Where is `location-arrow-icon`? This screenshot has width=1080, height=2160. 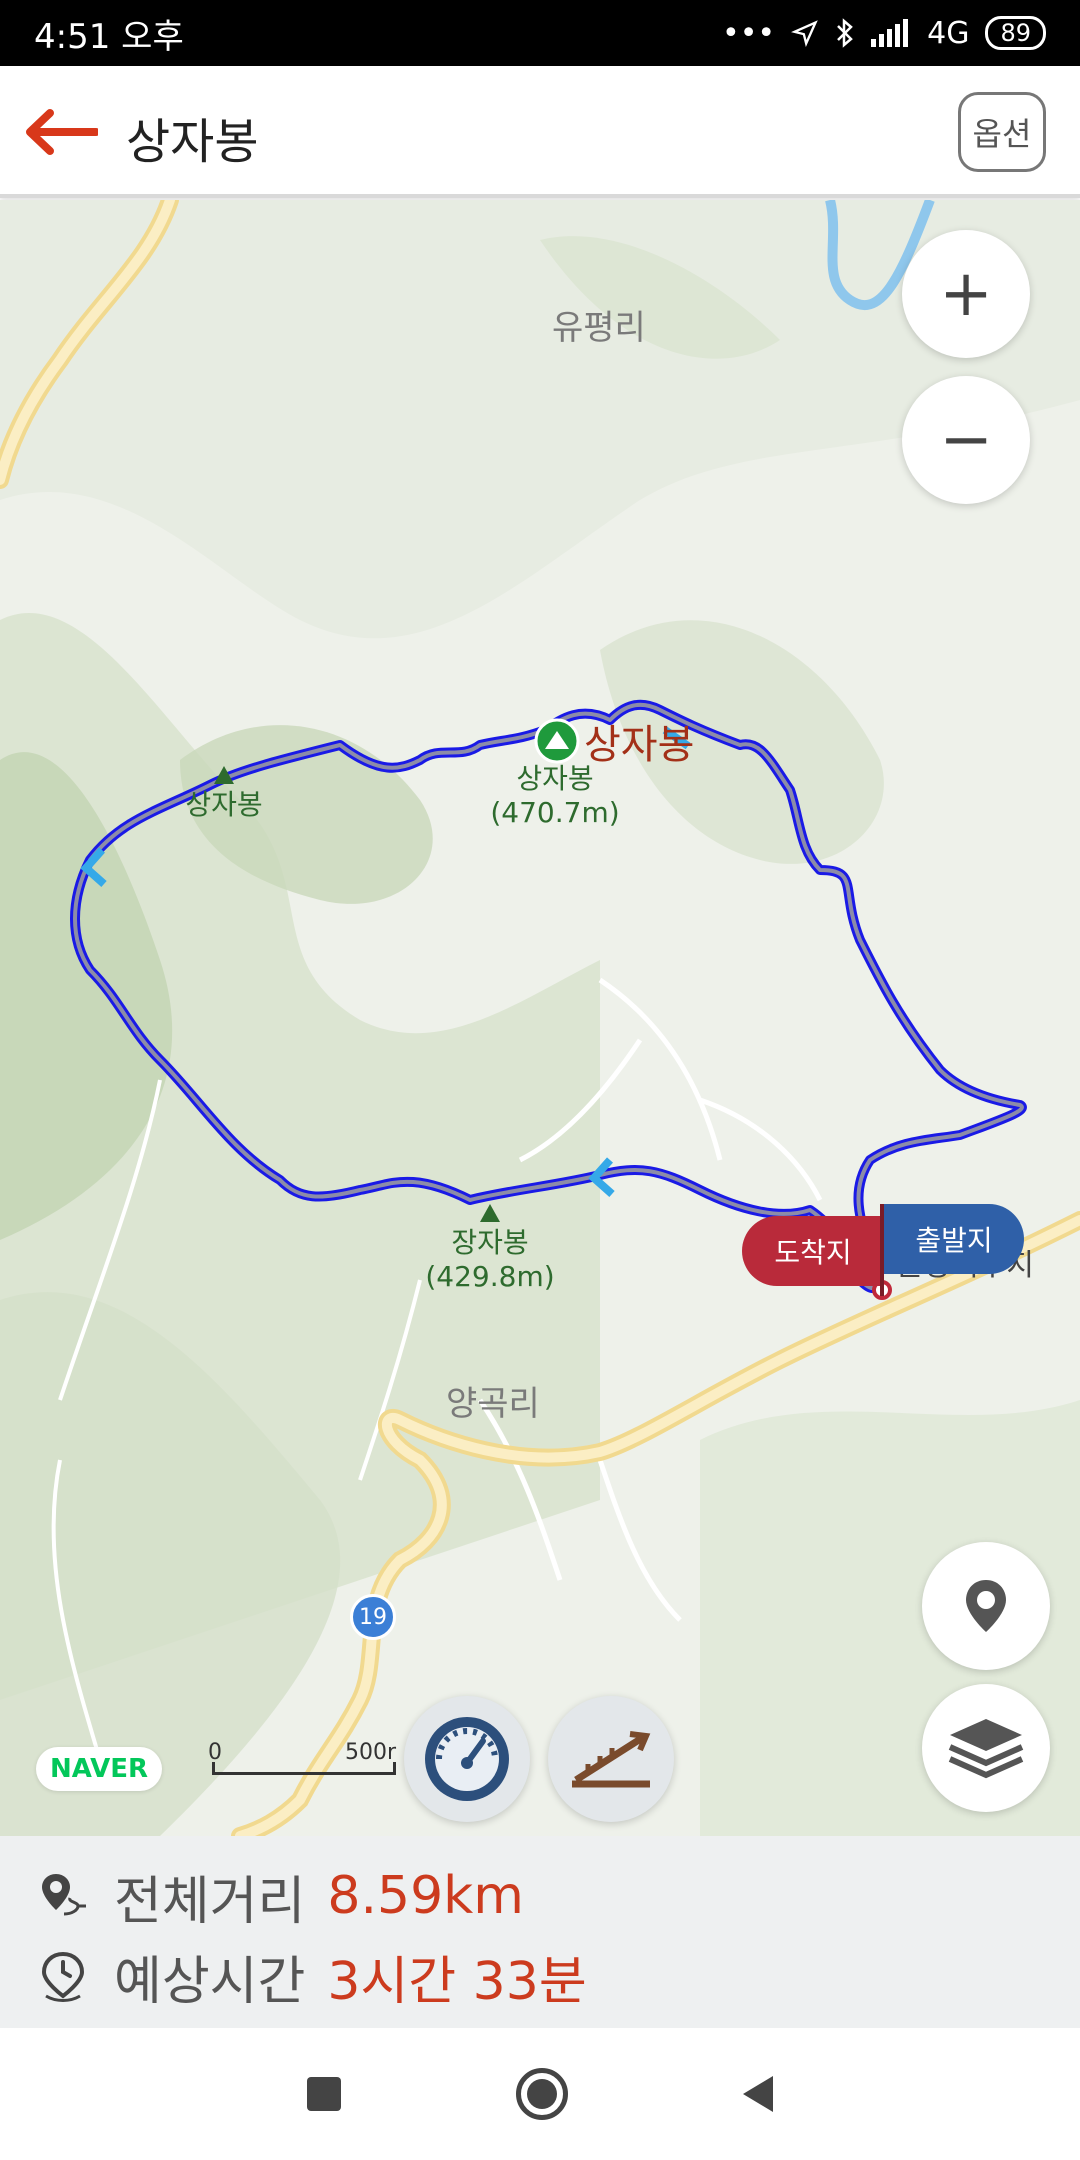
location-arrow-icon is located at coordinates (804, 33).